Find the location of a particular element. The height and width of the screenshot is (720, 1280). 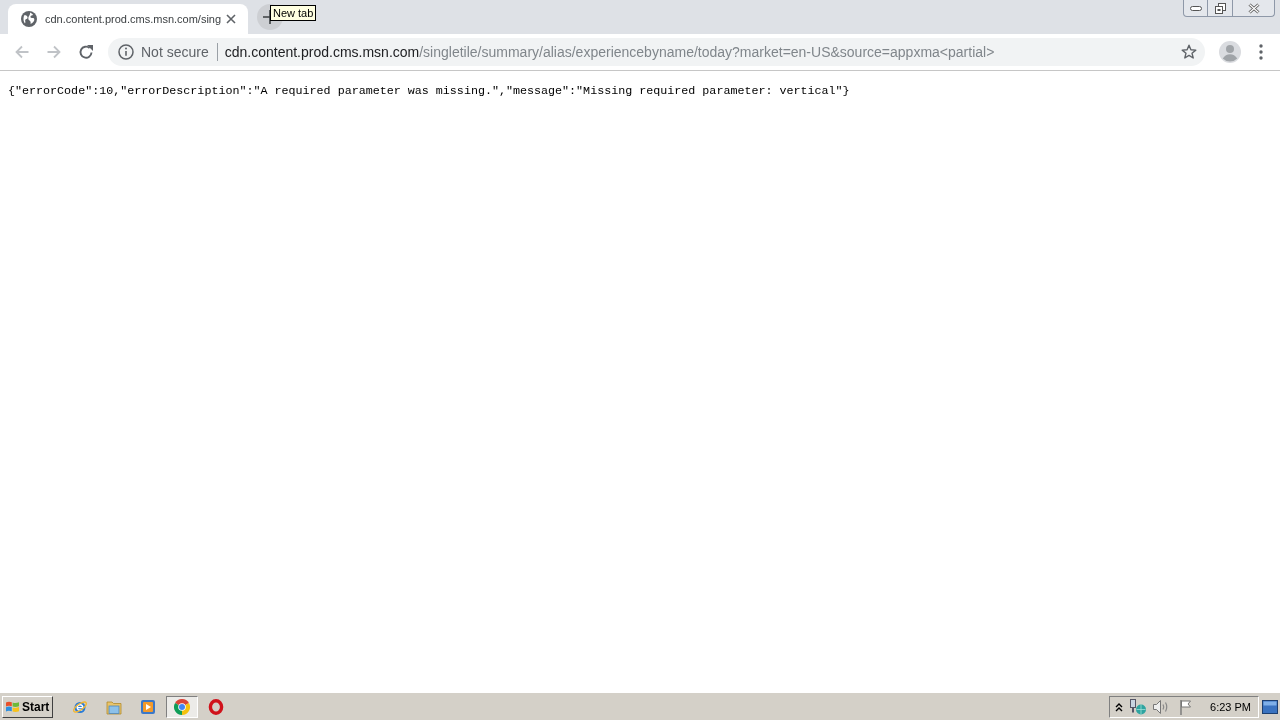

taskbar-button is located at coordinates (182, 706).